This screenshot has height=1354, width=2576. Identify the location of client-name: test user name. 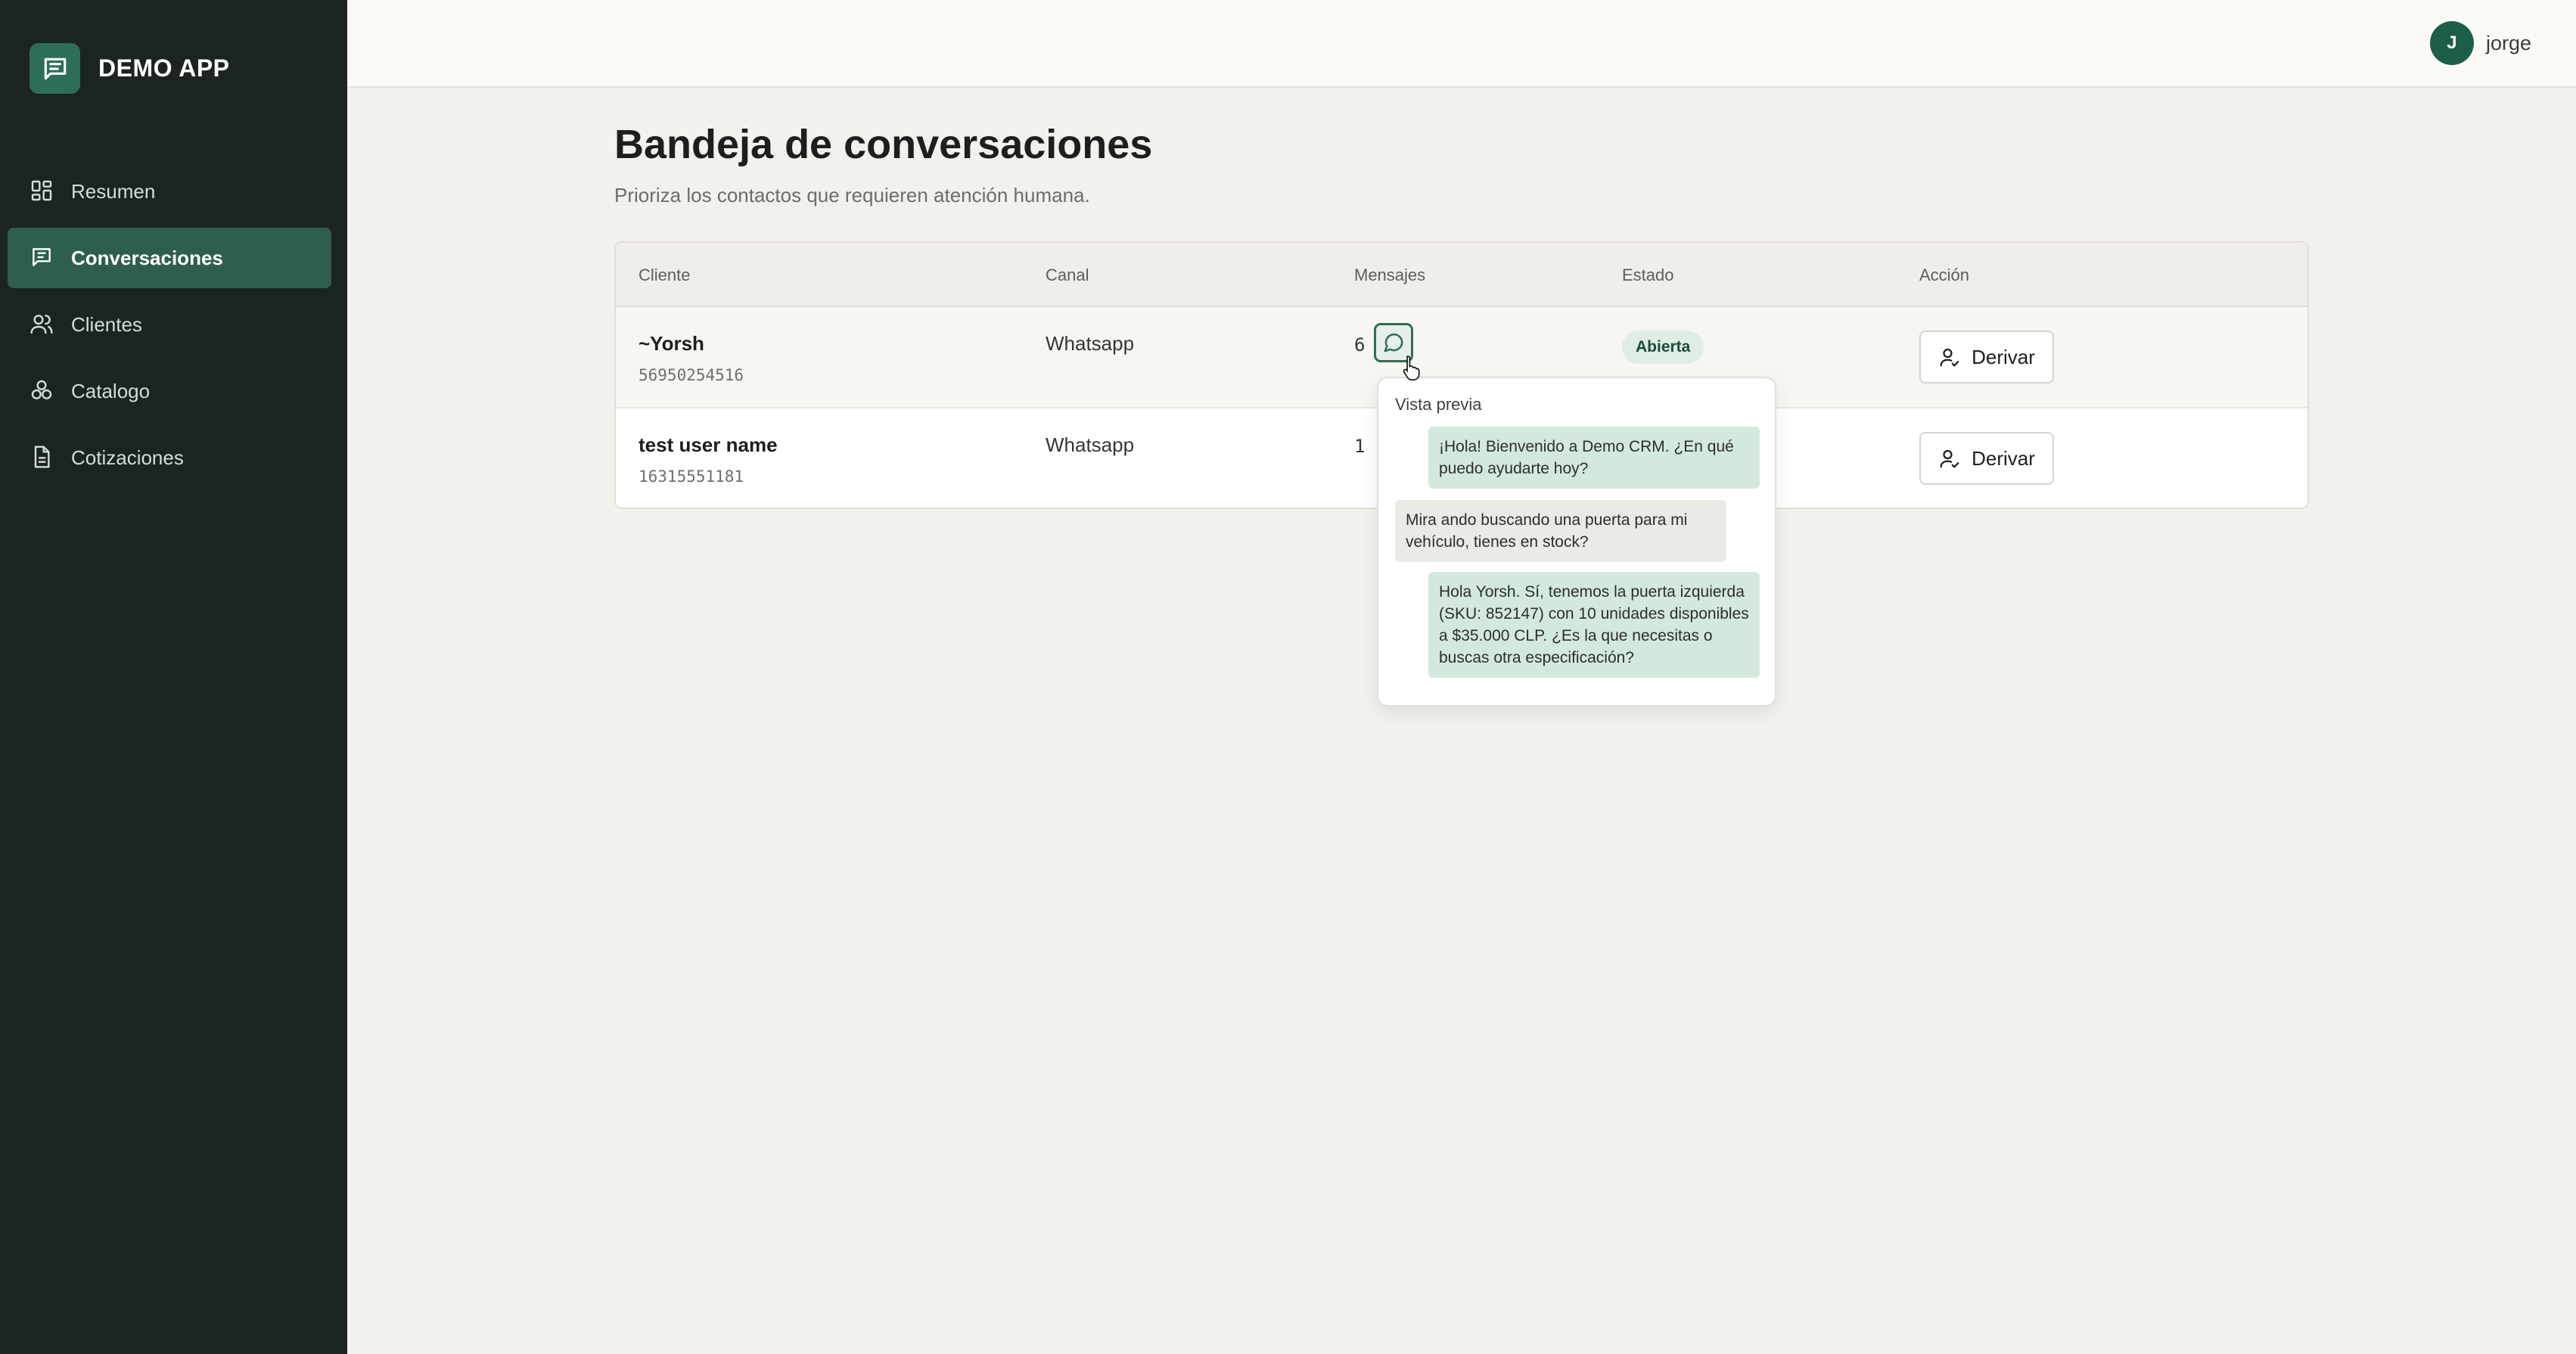
(708, 445).